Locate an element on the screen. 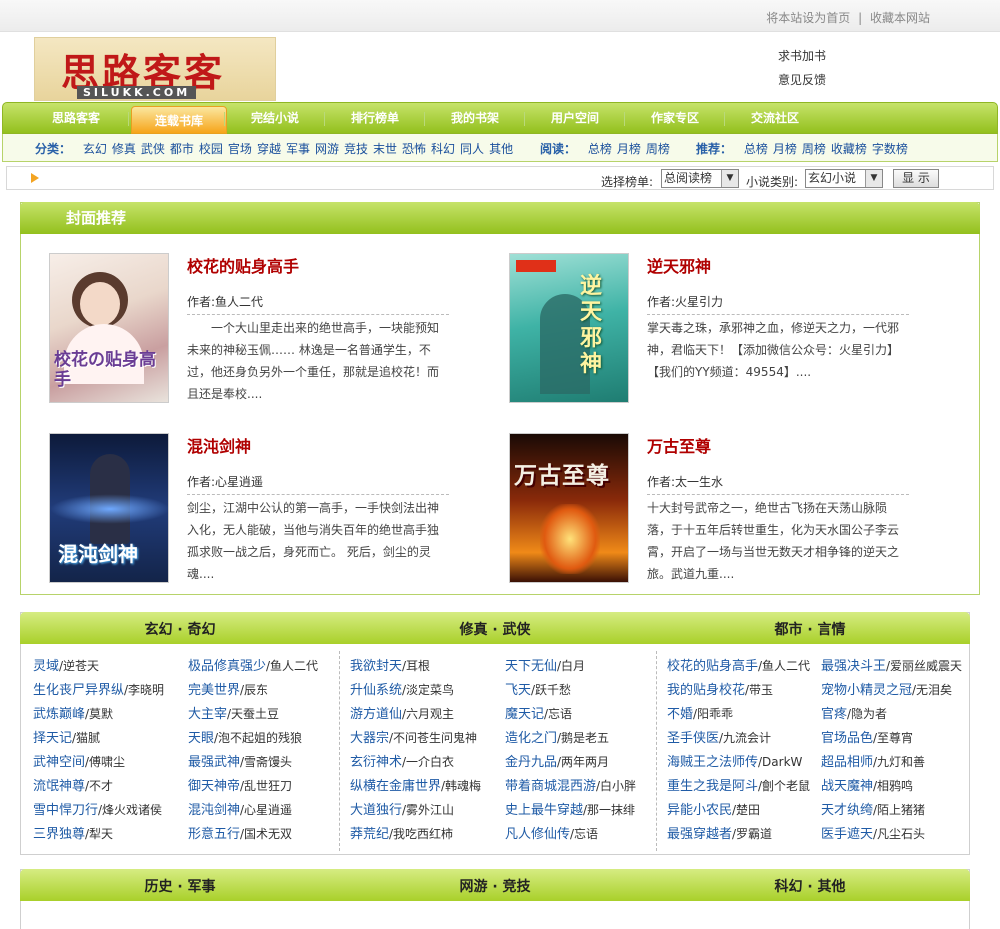  book-link: 混沌剑神 is located at coordinates (214, 810).